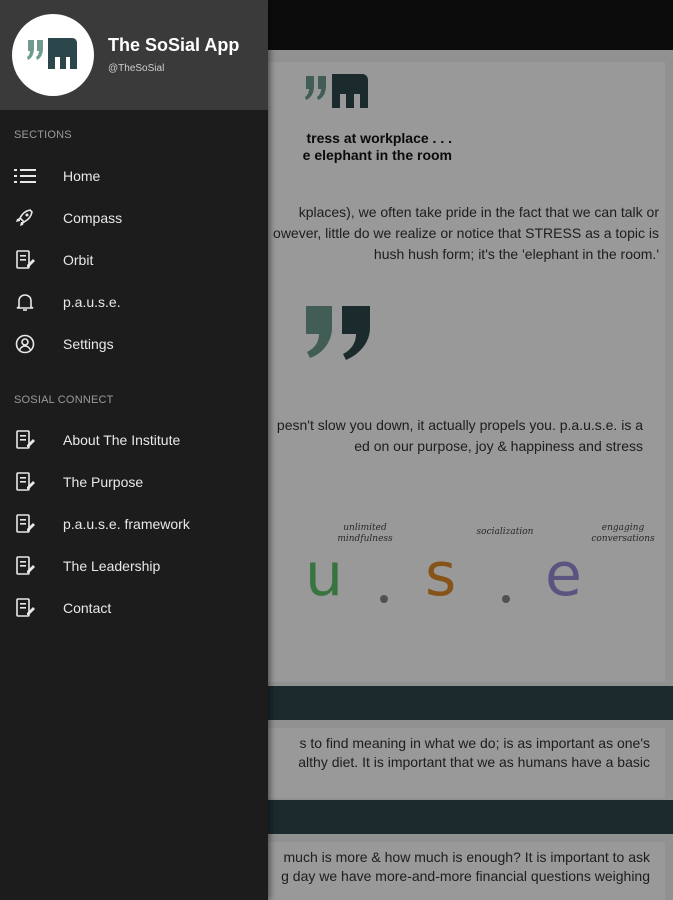  Describe the element at coordinates (88, 344) in the screenshot. I see `nav-label-settings: Settings` at that location.